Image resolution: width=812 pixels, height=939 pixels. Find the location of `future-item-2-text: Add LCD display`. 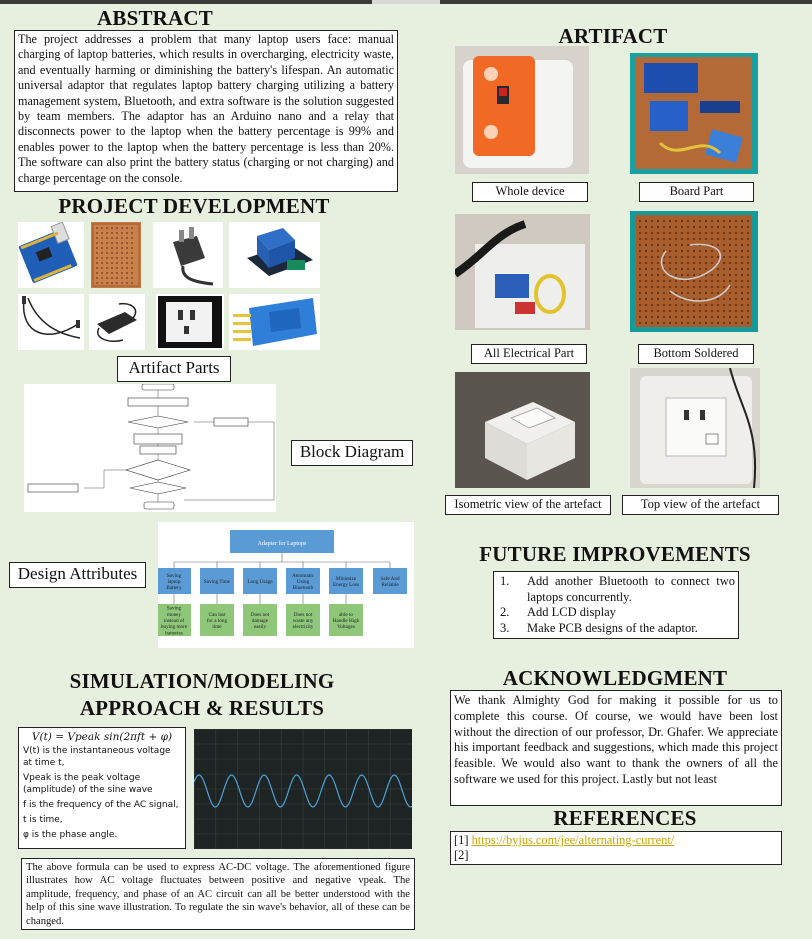

future-item-2-text: Add LCD display is located at coordinates (571, 612).